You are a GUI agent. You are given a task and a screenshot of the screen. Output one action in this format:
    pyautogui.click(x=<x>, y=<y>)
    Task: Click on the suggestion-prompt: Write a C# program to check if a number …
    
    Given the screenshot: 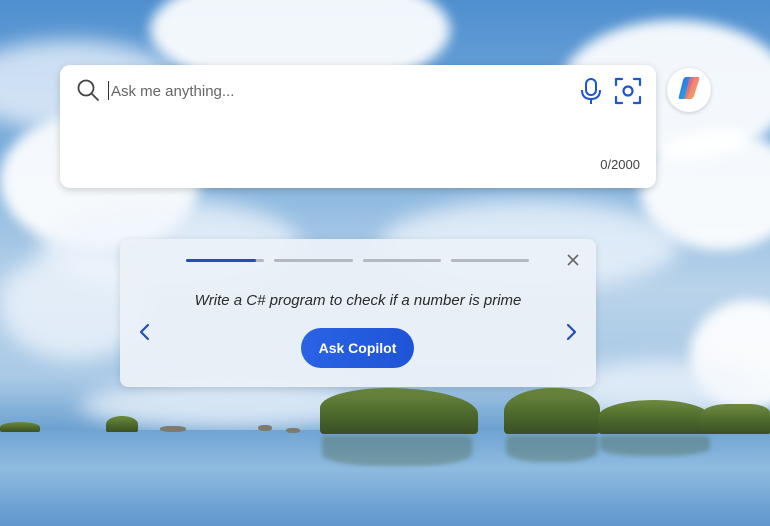 What is the action you would take?
    pyautogui.click(x=358, y=300)
    